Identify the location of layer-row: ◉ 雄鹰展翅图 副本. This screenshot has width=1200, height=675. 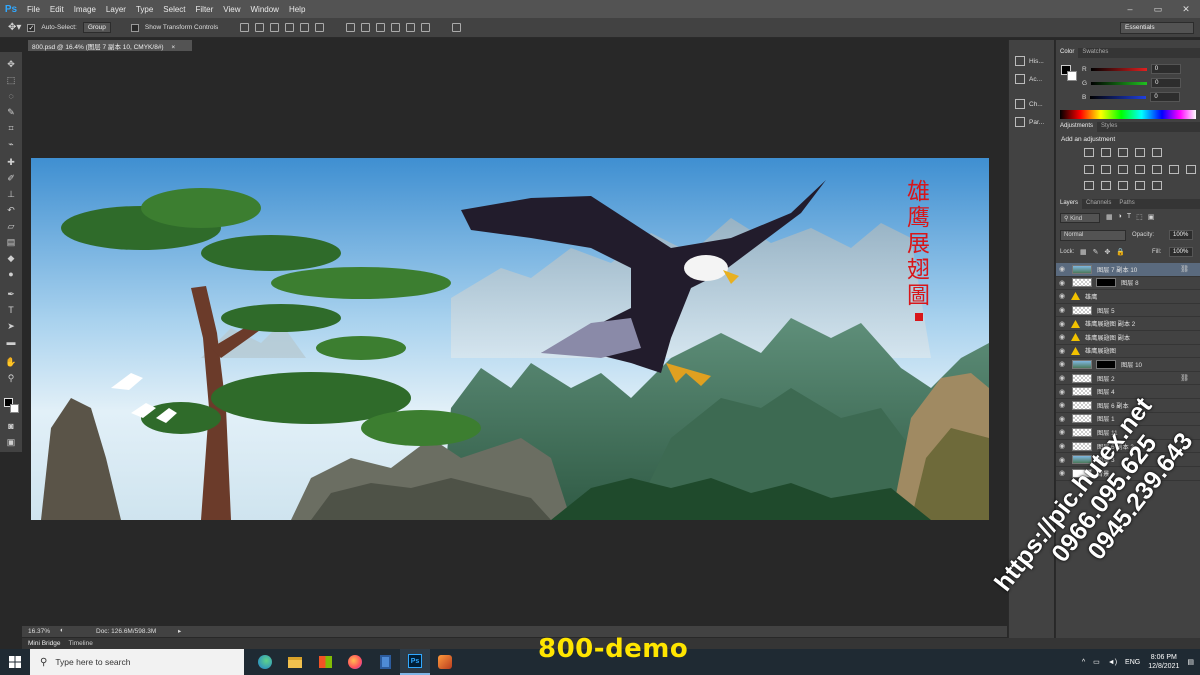
(1128, 338).